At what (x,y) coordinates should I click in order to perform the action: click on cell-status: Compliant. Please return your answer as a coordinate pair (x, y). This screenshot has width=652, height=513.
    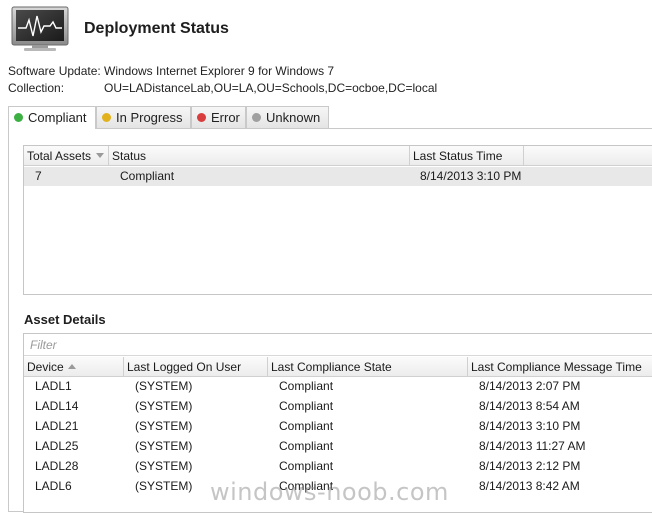
    Looking at the image, I should click on (147, 176).